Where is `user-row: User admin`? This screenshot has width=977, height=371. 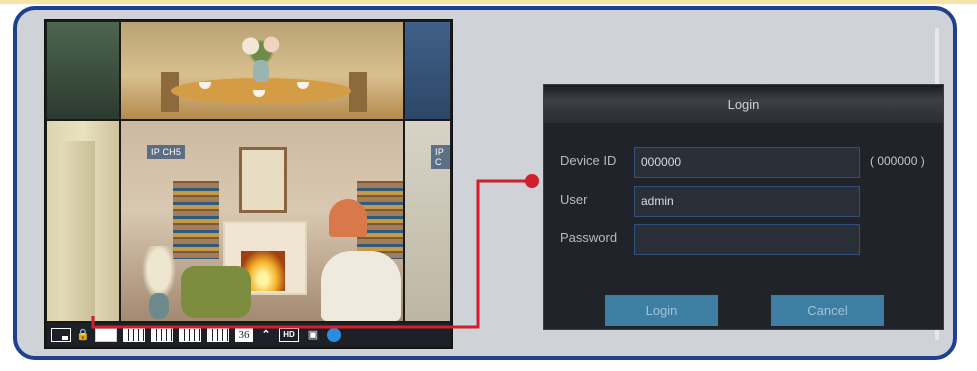
user-row: User admin is located at coordinates (743, 201).